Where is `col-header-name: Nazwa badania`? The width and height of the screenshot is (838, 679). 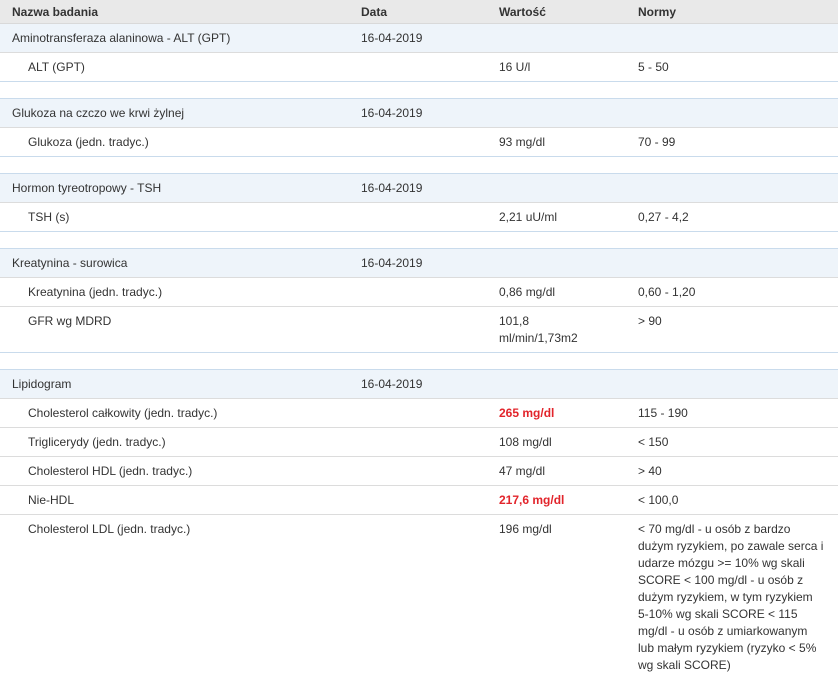 col-header-name: Nazwa badania is located at coordinates (174, 12).